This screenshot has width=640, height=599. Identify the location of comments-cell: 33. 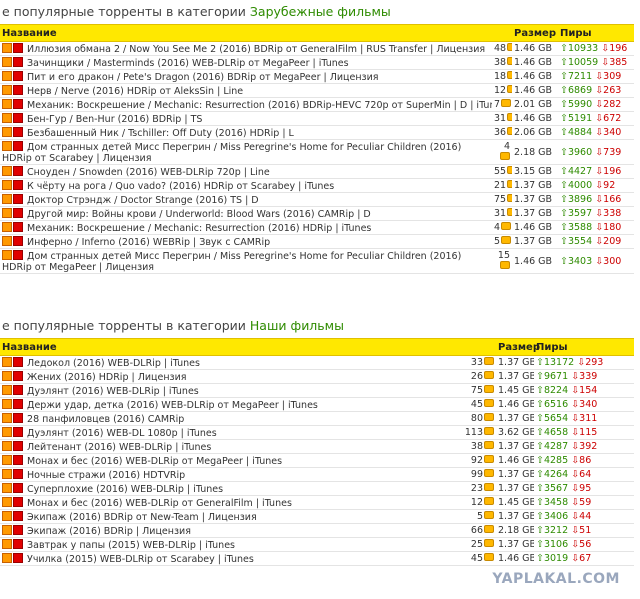
(476, 362).